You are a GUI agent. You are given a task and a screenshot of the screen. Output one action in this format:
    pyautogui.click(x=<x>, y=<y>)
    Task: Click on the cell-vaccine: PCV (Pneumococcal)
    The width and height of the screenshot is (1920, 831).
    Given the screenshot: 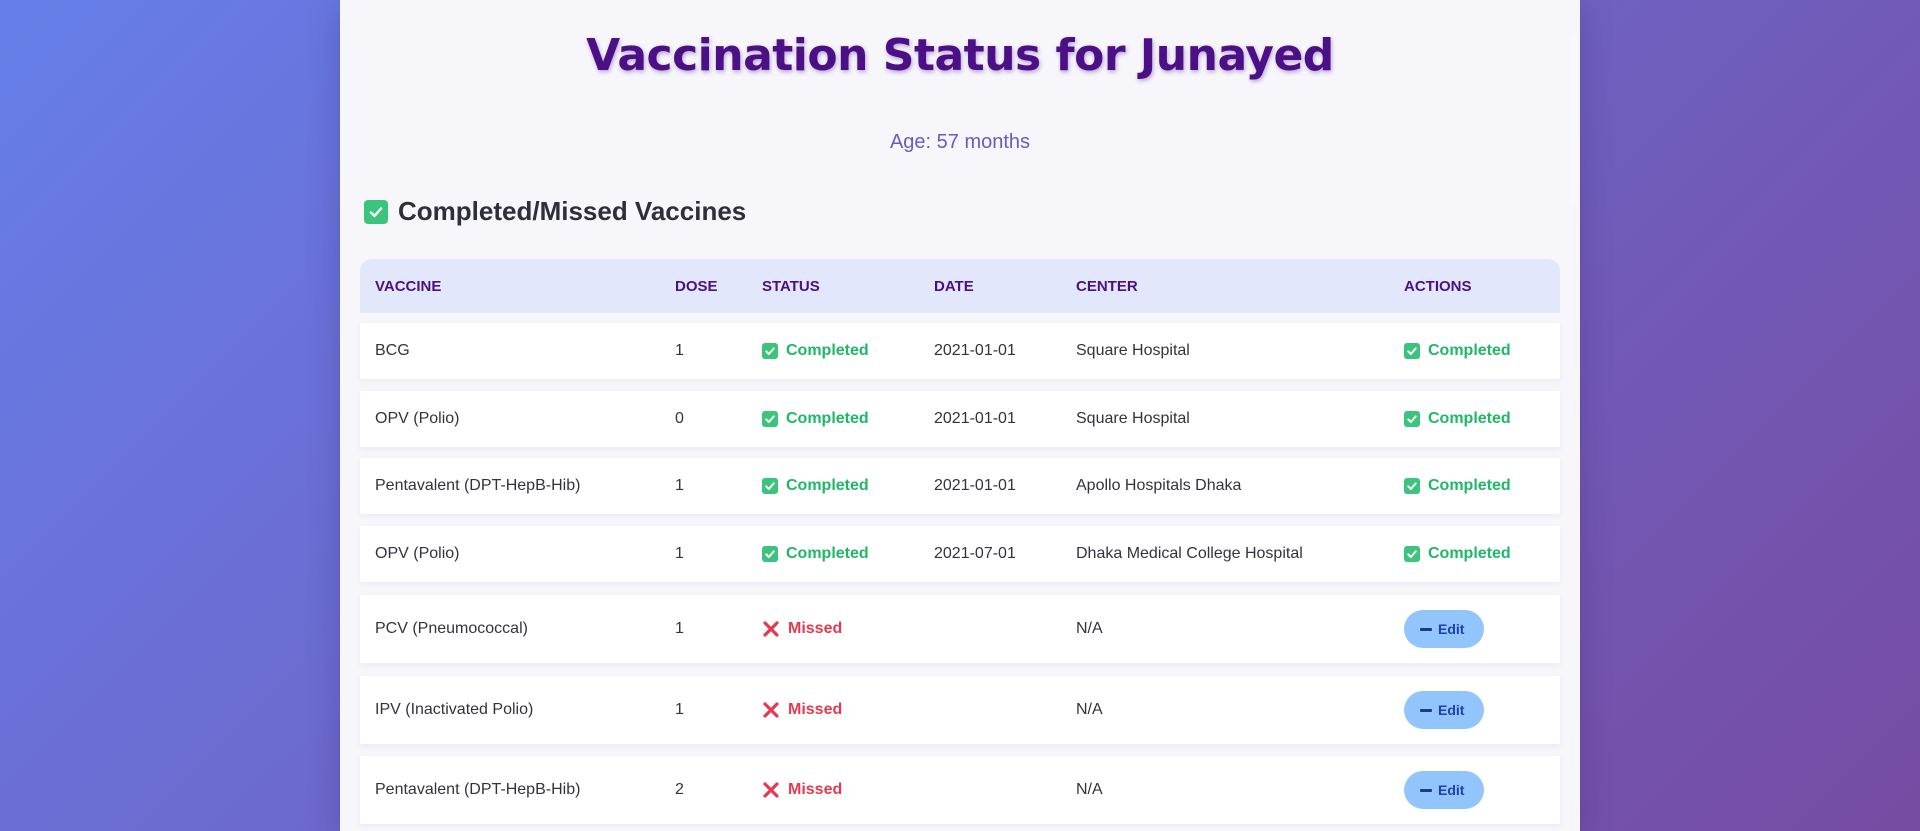 What is the action you would take?
    pyautogui.click(x=451, y=628)
    